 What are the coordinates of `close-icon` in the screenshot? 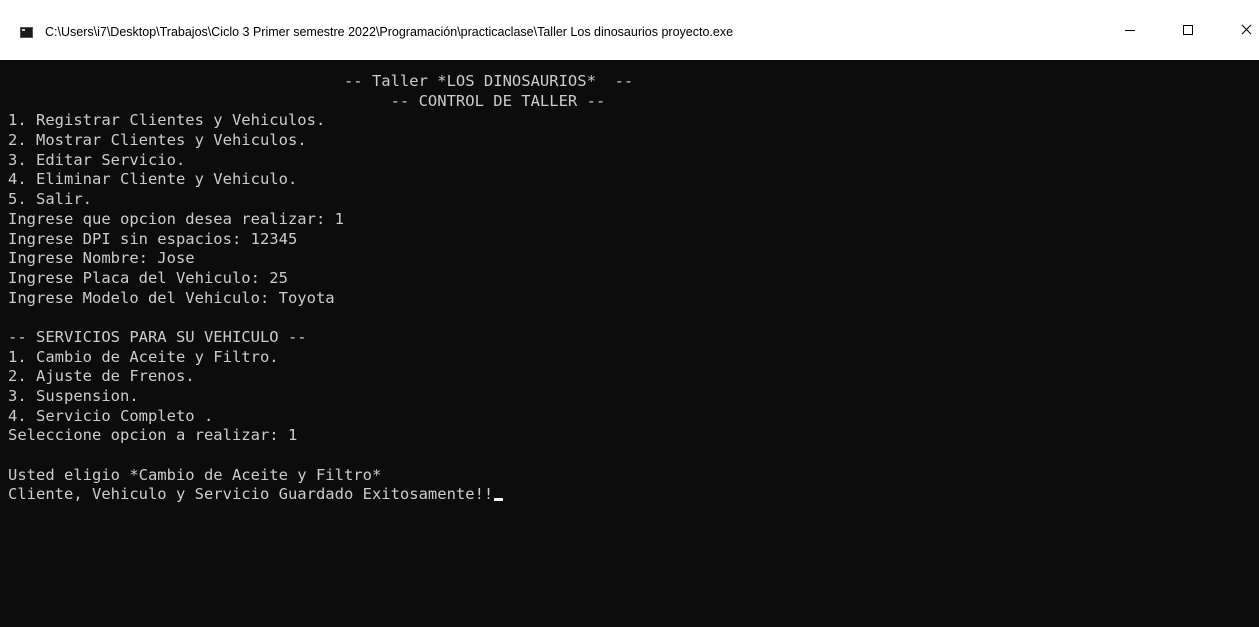 It's located at (1246, 30).